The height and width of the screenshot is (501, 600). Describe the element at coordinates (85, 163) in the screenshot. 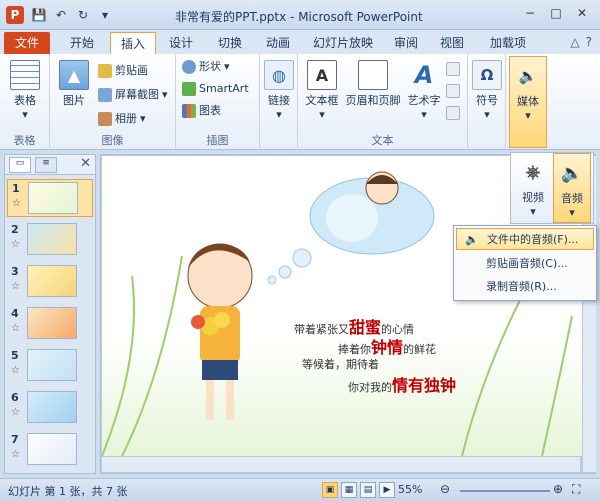

I see `close-pane-icon: ✕` at that location.